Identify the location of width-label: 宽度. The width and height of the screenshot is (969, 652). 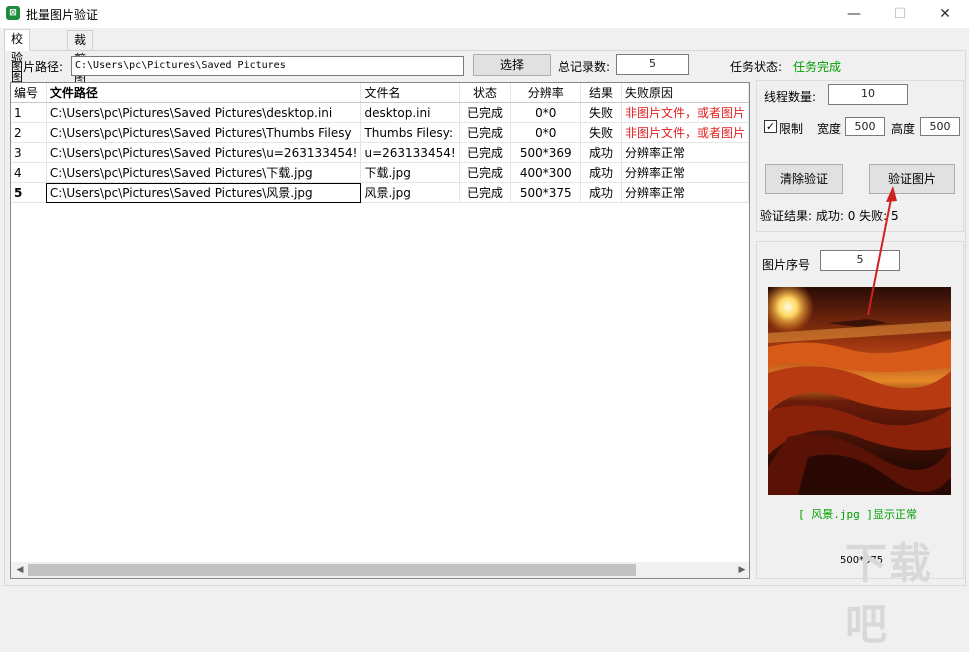
(829, 129).